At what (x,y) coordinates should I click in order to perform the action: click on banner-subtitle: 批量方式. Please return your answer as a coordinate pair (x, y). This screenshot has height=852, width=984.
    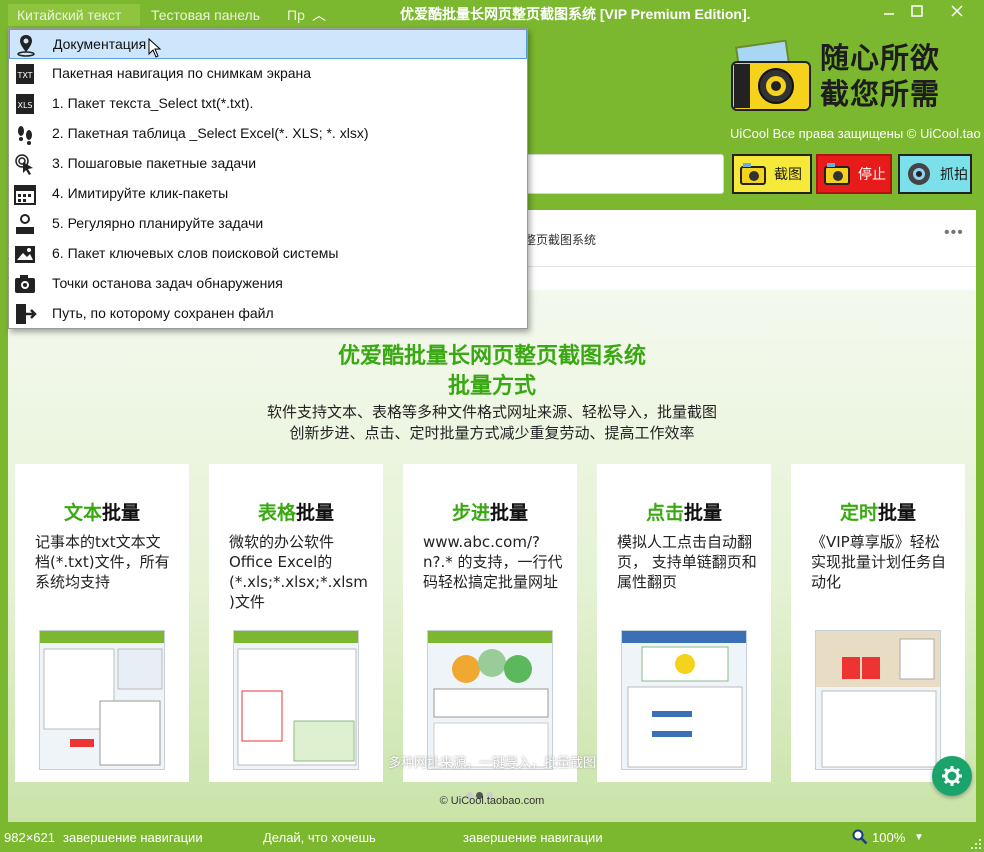
    Looking at the image, I should click on (491, 386).